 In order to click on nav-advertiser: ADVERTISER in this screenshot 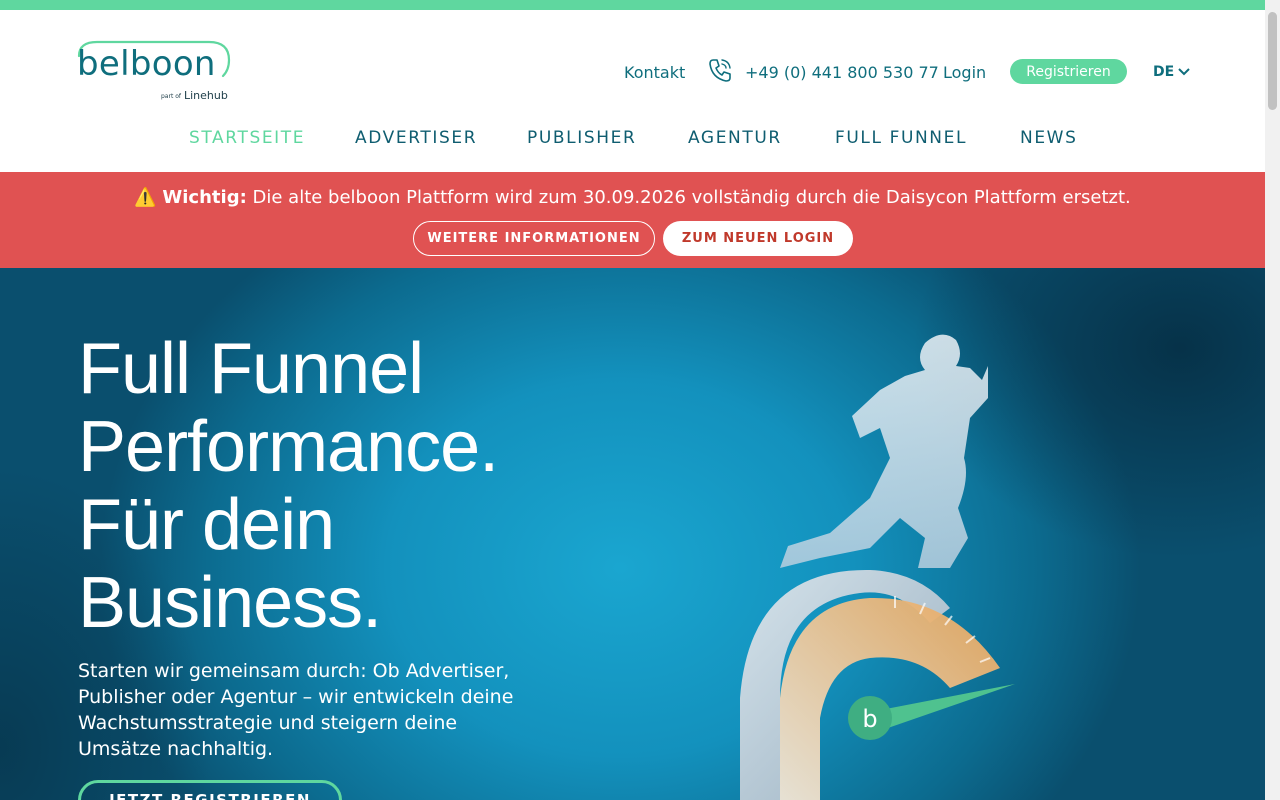, I will do `click(416, 138)`.